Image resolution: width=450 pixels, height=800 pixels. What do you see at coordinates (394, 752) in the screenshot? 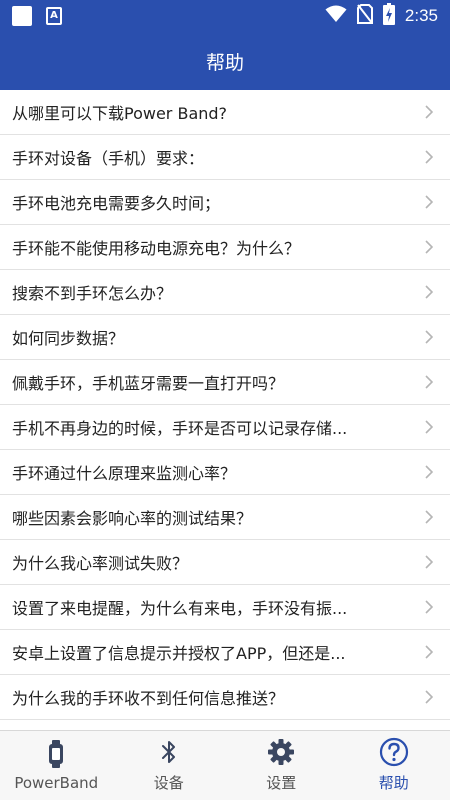
I see `help-icon` at bounding box center [394, 752].